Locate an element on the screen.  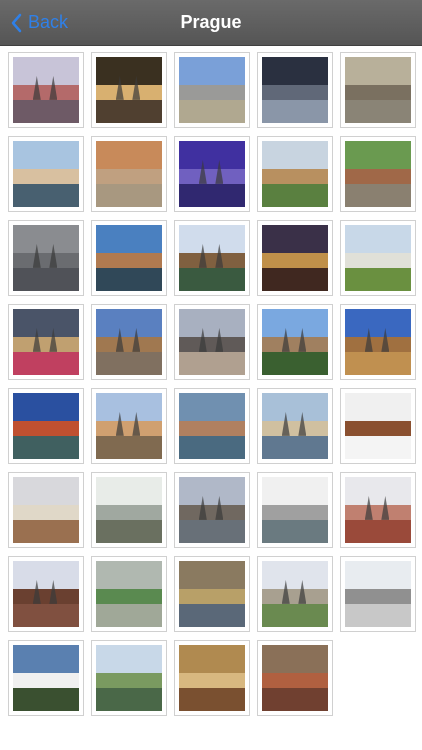
chevron-left-icon is located at coordinates (16, 22).